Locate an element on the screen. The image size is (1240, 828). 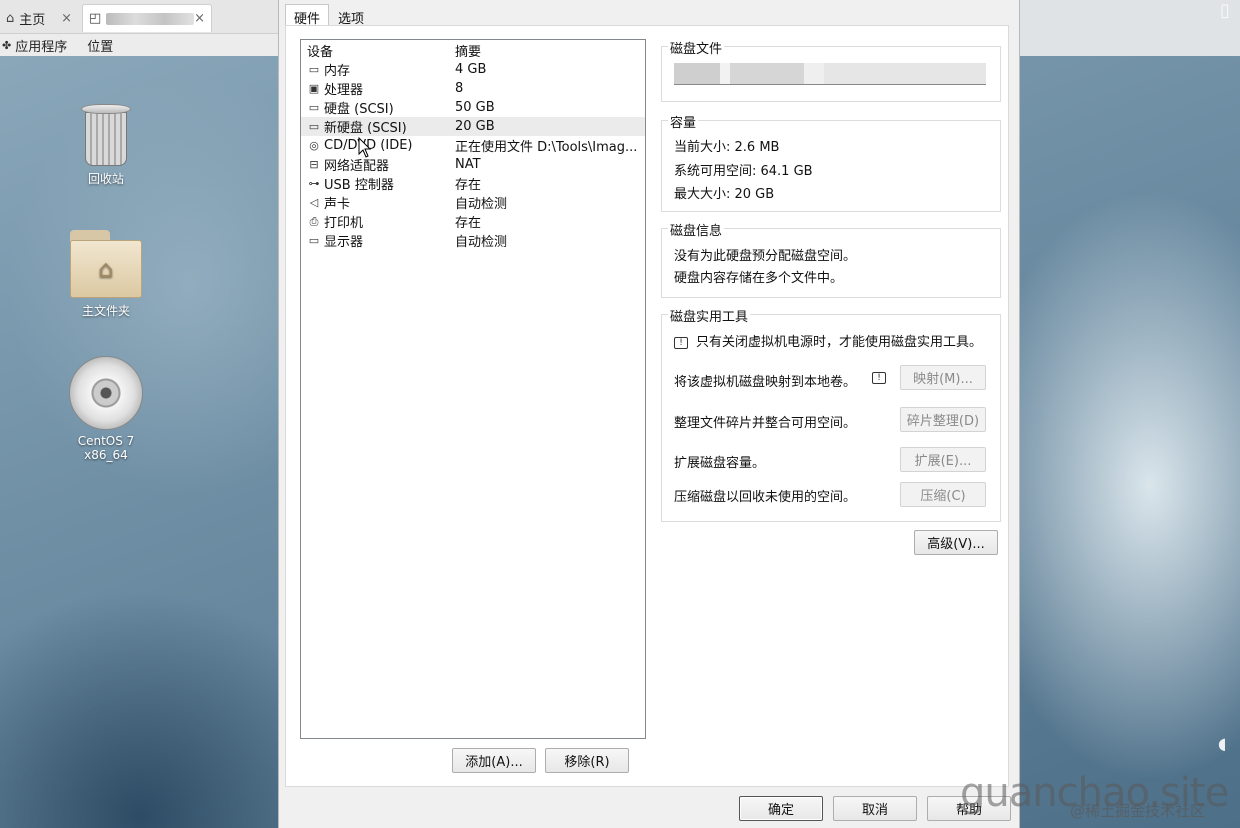
menu-places: 位置 is located at coordinates (100, 45).